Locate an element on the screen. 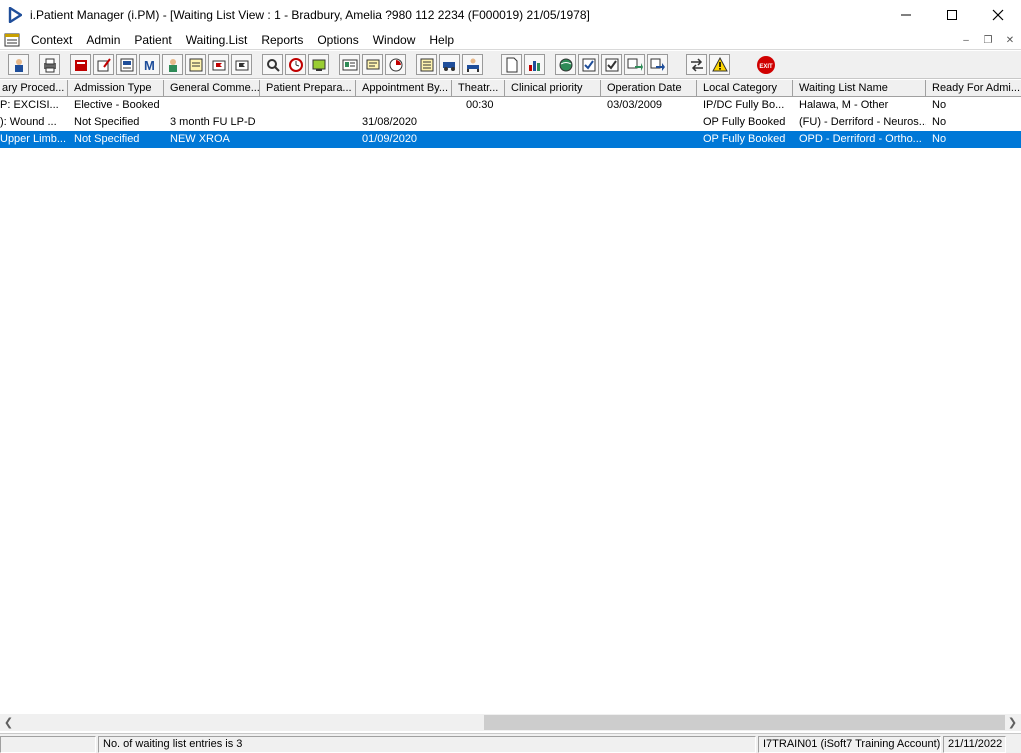 The image size is (1021, 753). transport-icon is located at coordinates (449, 64).